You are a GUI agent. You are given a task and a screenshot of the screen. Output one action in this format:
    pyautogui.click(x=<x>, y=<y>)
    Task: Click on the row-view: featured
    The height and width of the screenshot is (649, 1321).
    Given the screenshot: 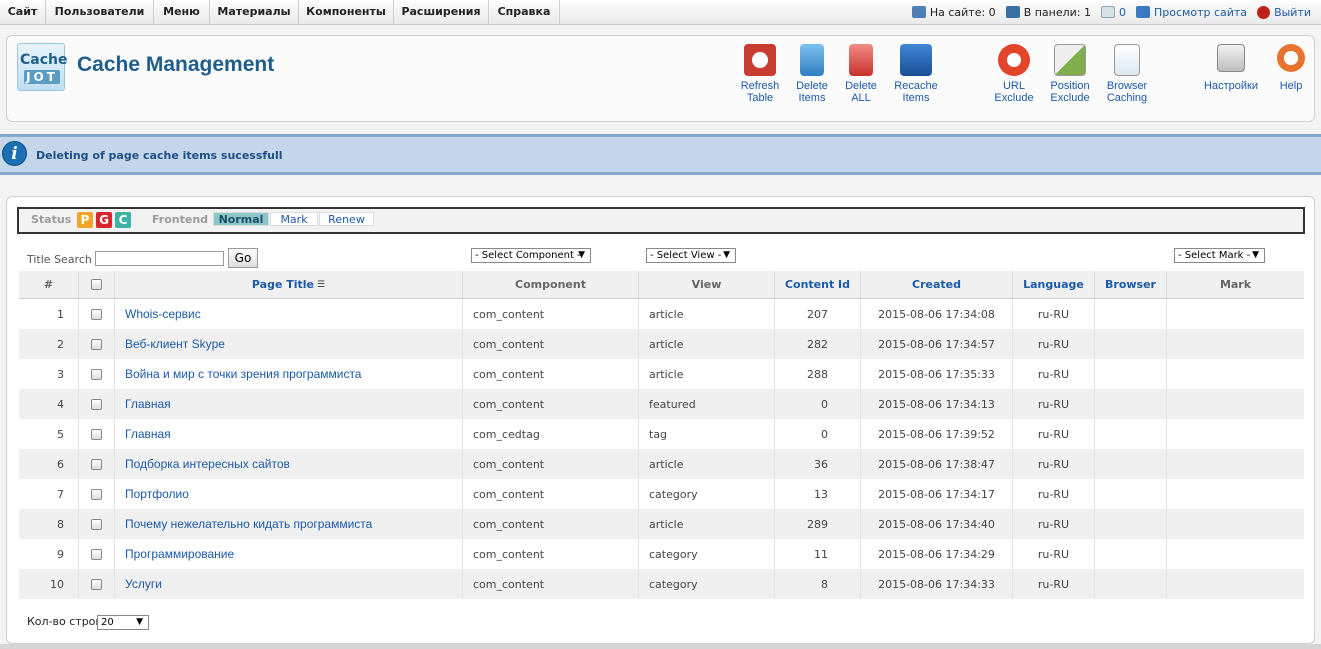 What is the action you would take?
    pyautogui.click(x=707, y=404)
    